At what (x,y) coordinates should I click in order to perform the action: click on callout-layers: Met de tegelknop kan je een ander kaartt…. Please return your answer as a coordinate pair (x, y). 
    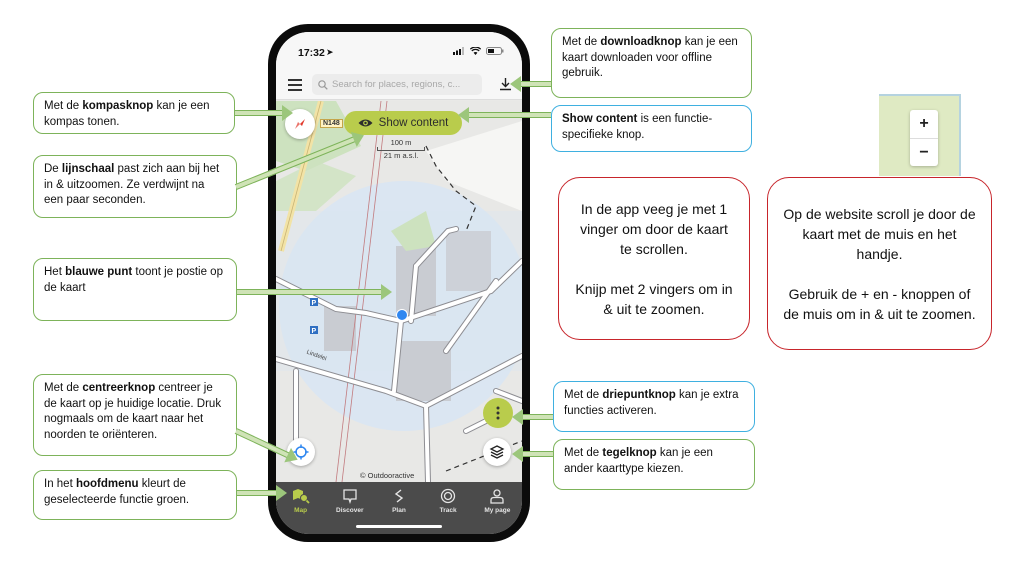
    Looking at the image, I should click on (654, 464).